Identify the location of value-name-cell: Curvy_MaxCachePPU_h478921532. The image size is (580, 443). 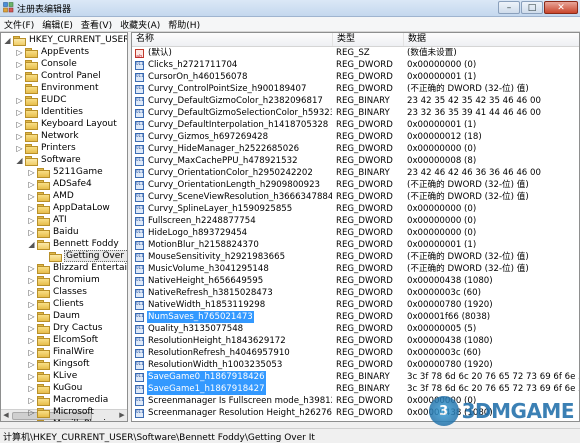
(233, 161).